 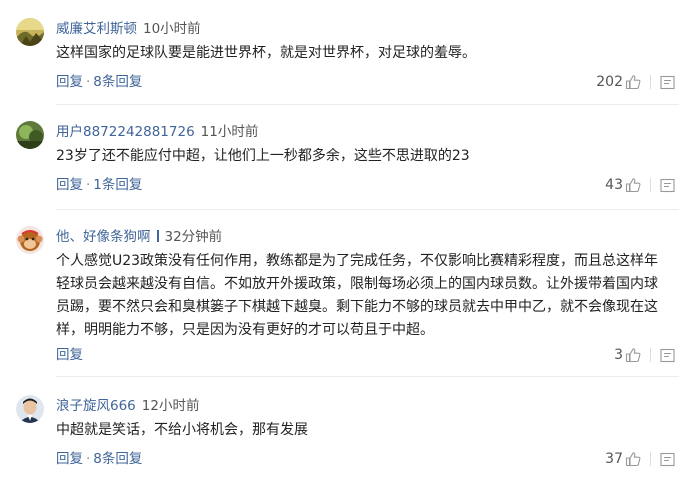 I want to click on like-count: 3, so click(x=618, y=355).